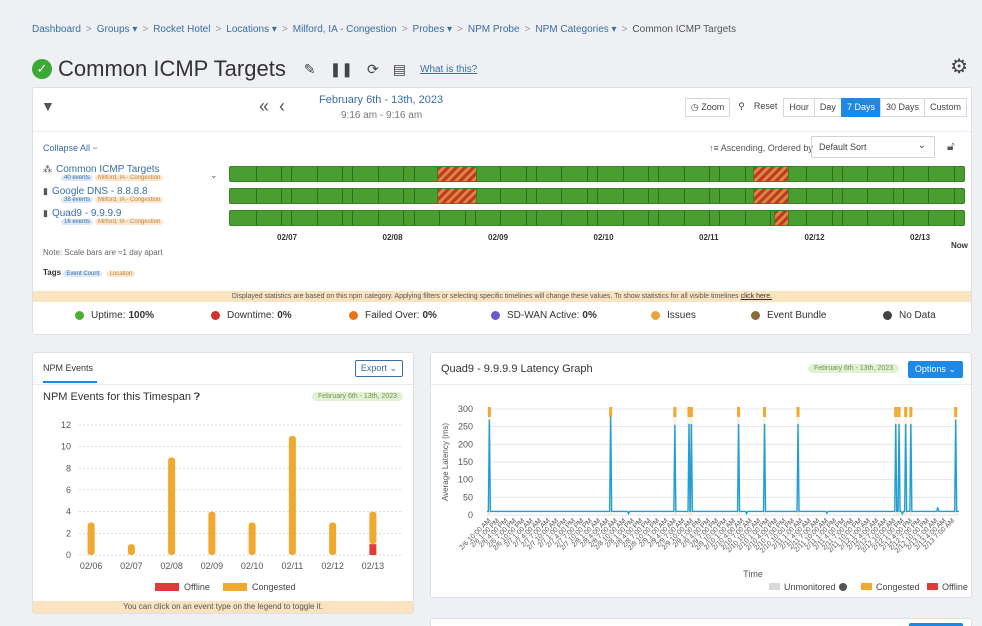  Describe the element at coordinates (310, 69) in the screenshot. I see `edit-icon: ✎` at that location.